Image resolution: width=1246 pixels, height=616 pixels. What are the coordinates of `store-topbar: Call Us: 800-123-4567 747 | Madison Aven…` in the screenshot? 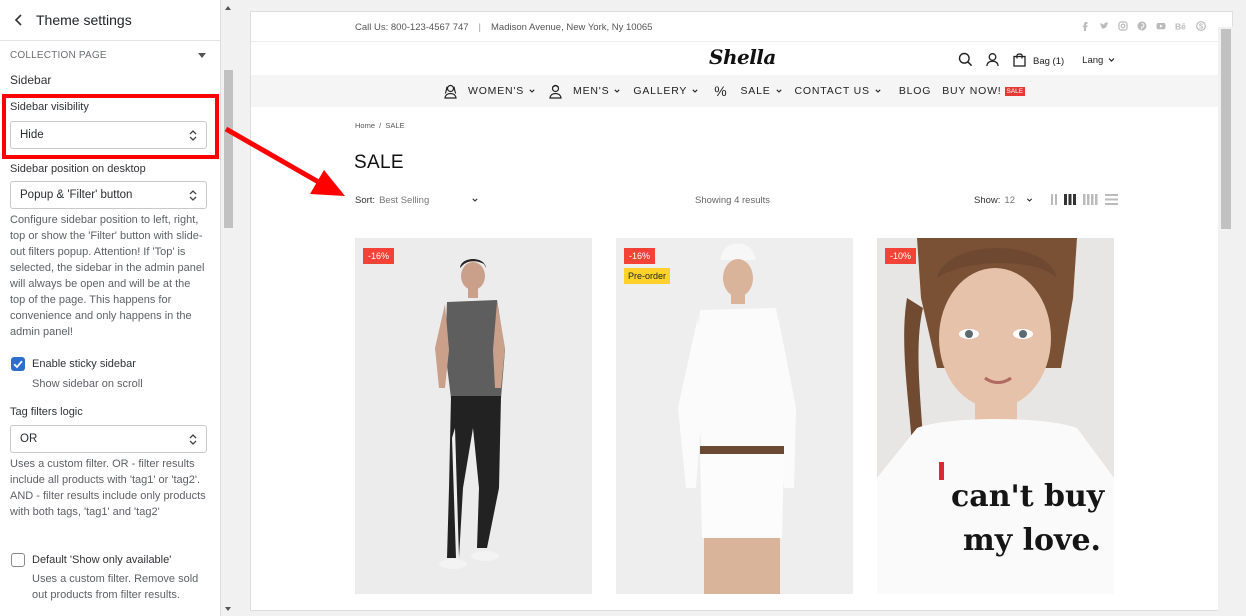 It's located at (734, 27).